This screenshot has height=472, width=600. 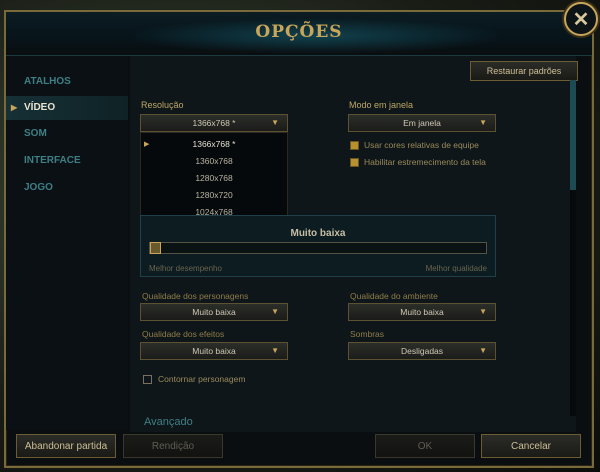 What do you see at coordinates (40, 107) in the screenshot?
I see `sidebar-item-label: VÍDEO` at bounding box center [40, 107].